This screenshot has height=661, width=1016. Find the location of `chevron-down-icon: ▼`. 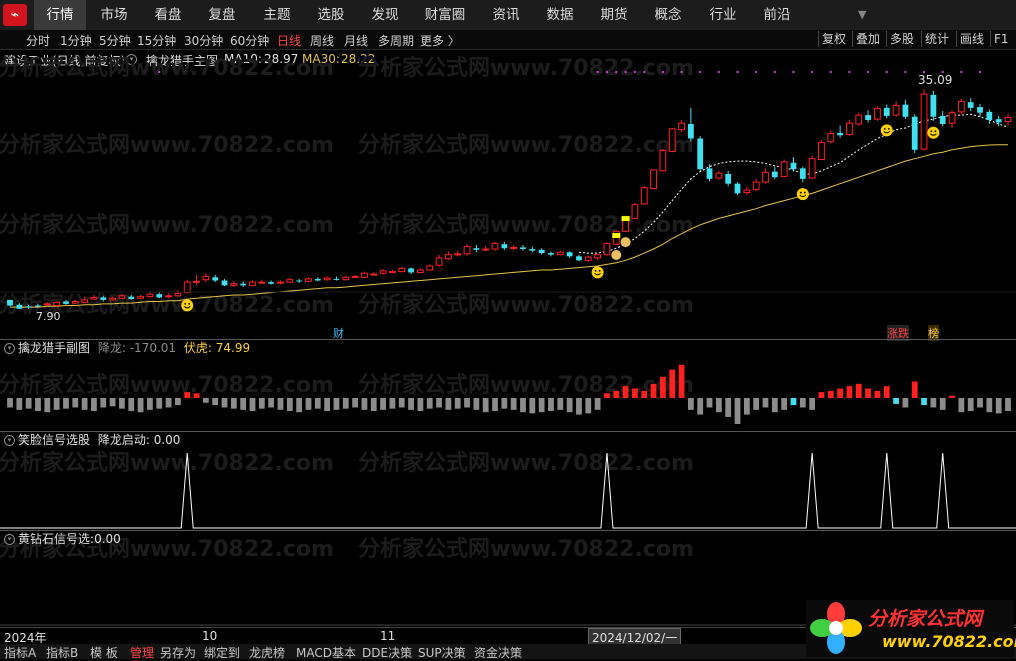

chevron-down-icon: ▼ is located at coordinates (862, 14).